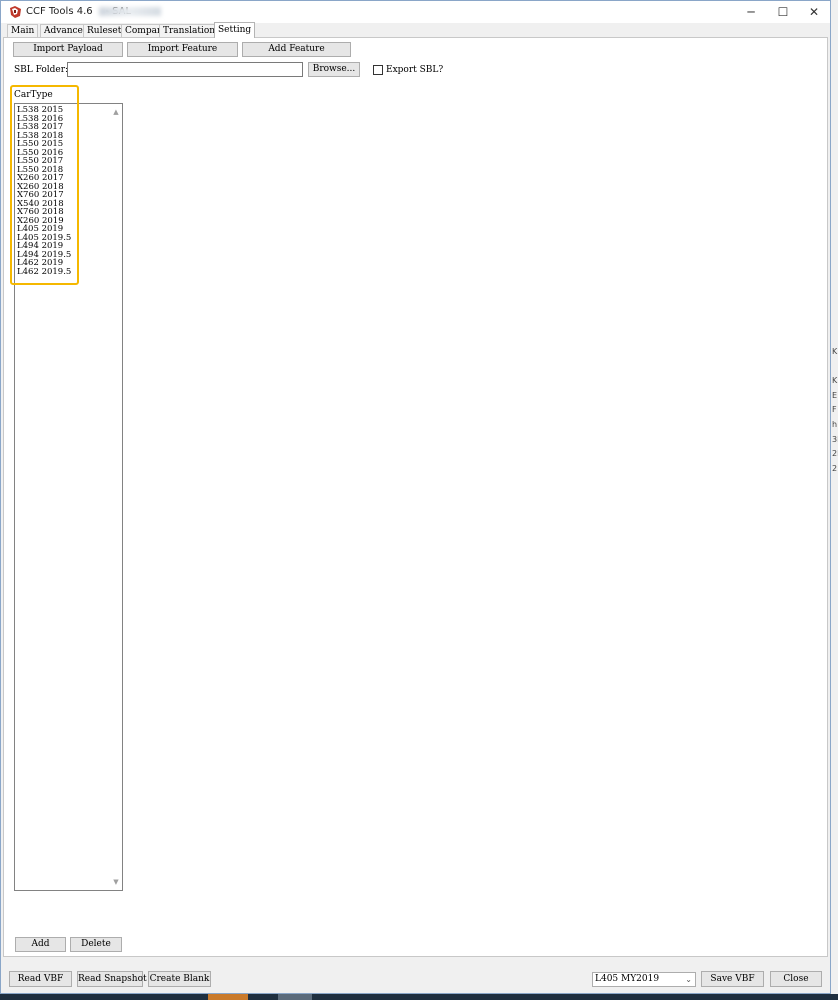  Describe the element at coordinates (23, 30) in the screenshot. I see `tab-main: Main` at that location.